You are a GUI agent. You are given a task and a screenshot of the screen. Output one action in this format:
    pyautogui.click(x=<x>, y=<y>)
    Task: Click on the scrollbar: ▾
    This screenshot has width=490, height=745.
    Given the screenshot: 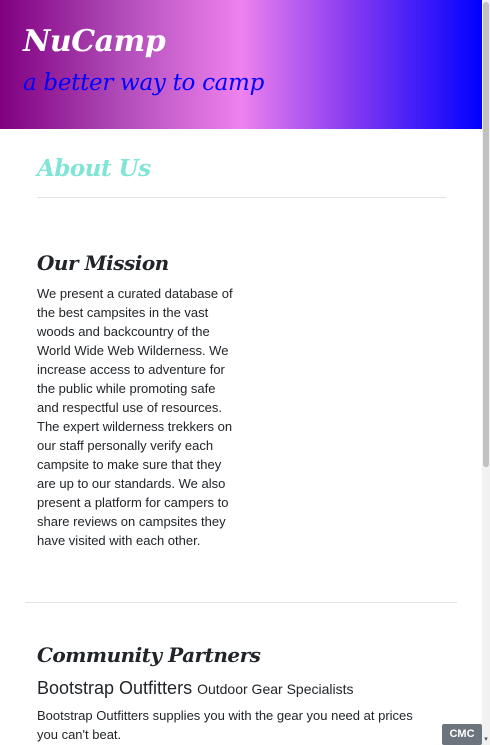 What is the action you would take?
    pyautogui.click(x=486, y=372)
    